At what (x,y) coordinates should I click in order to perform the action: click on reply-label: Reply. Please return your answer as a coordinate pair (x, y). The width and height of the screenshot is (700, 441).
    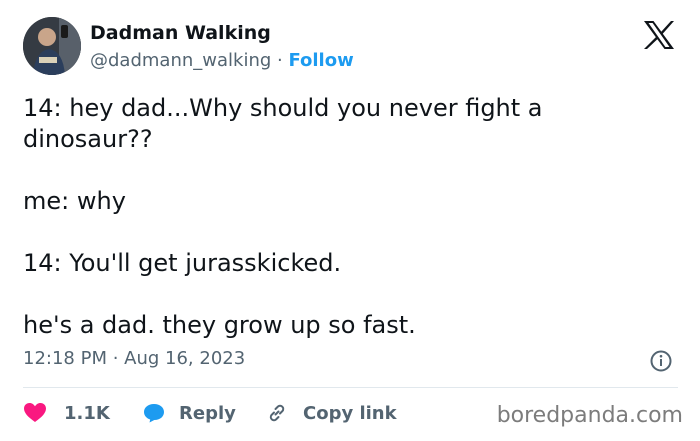
    Looking at the image, I should click on (207, 413).